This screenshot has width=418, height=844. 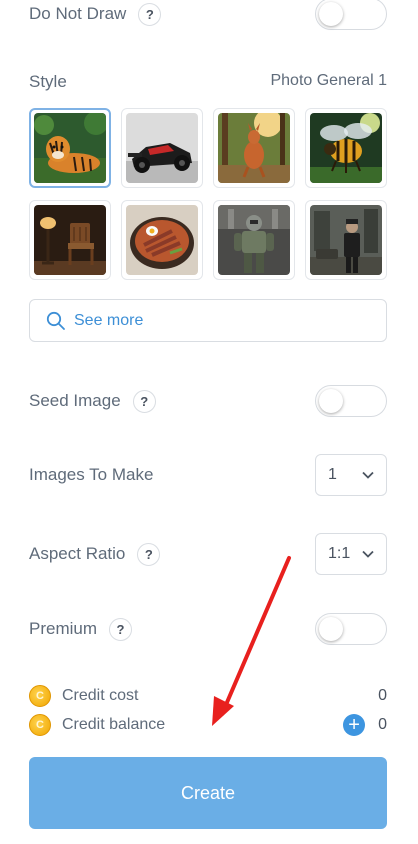 I want to click on images-to-make-label-group: Images To Make, so click(x=91, y=475).